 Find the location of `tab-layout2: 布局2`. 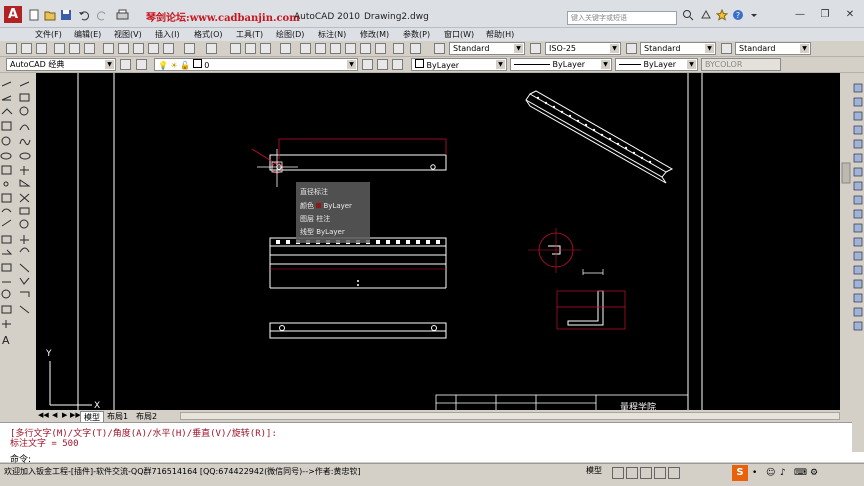

tab-layout2: 布局2 is located at coordinates (146, 416).